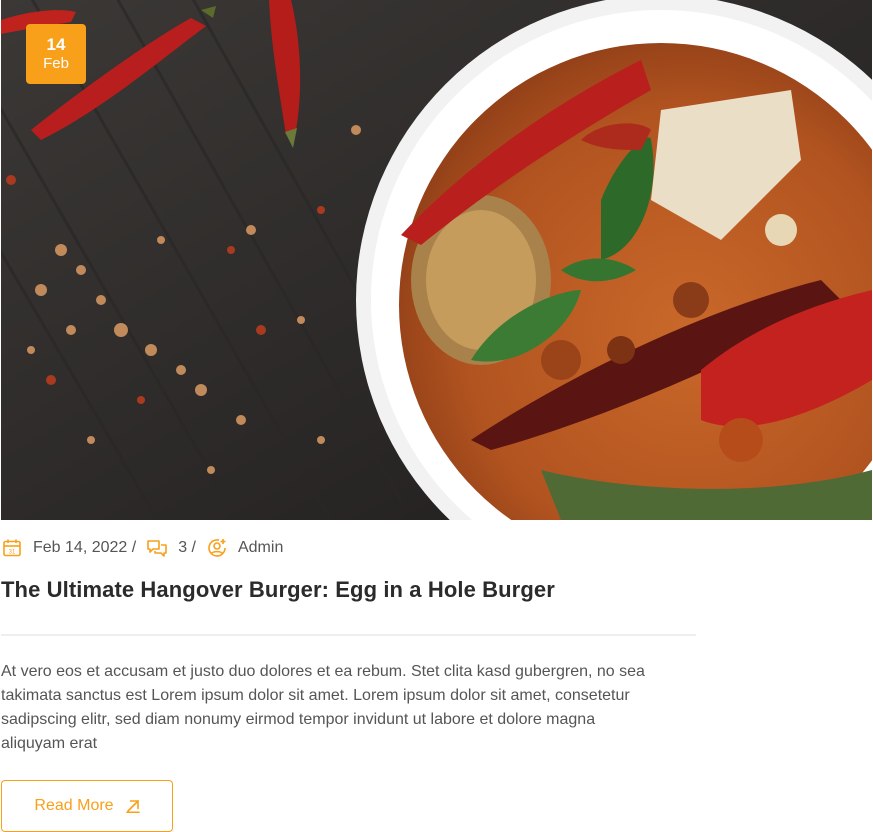 The width and height of the screenshot is (873, 832). Describe the element at coordinates (260, 548) in the screenshot. I see `post-author: Admin` at that location.